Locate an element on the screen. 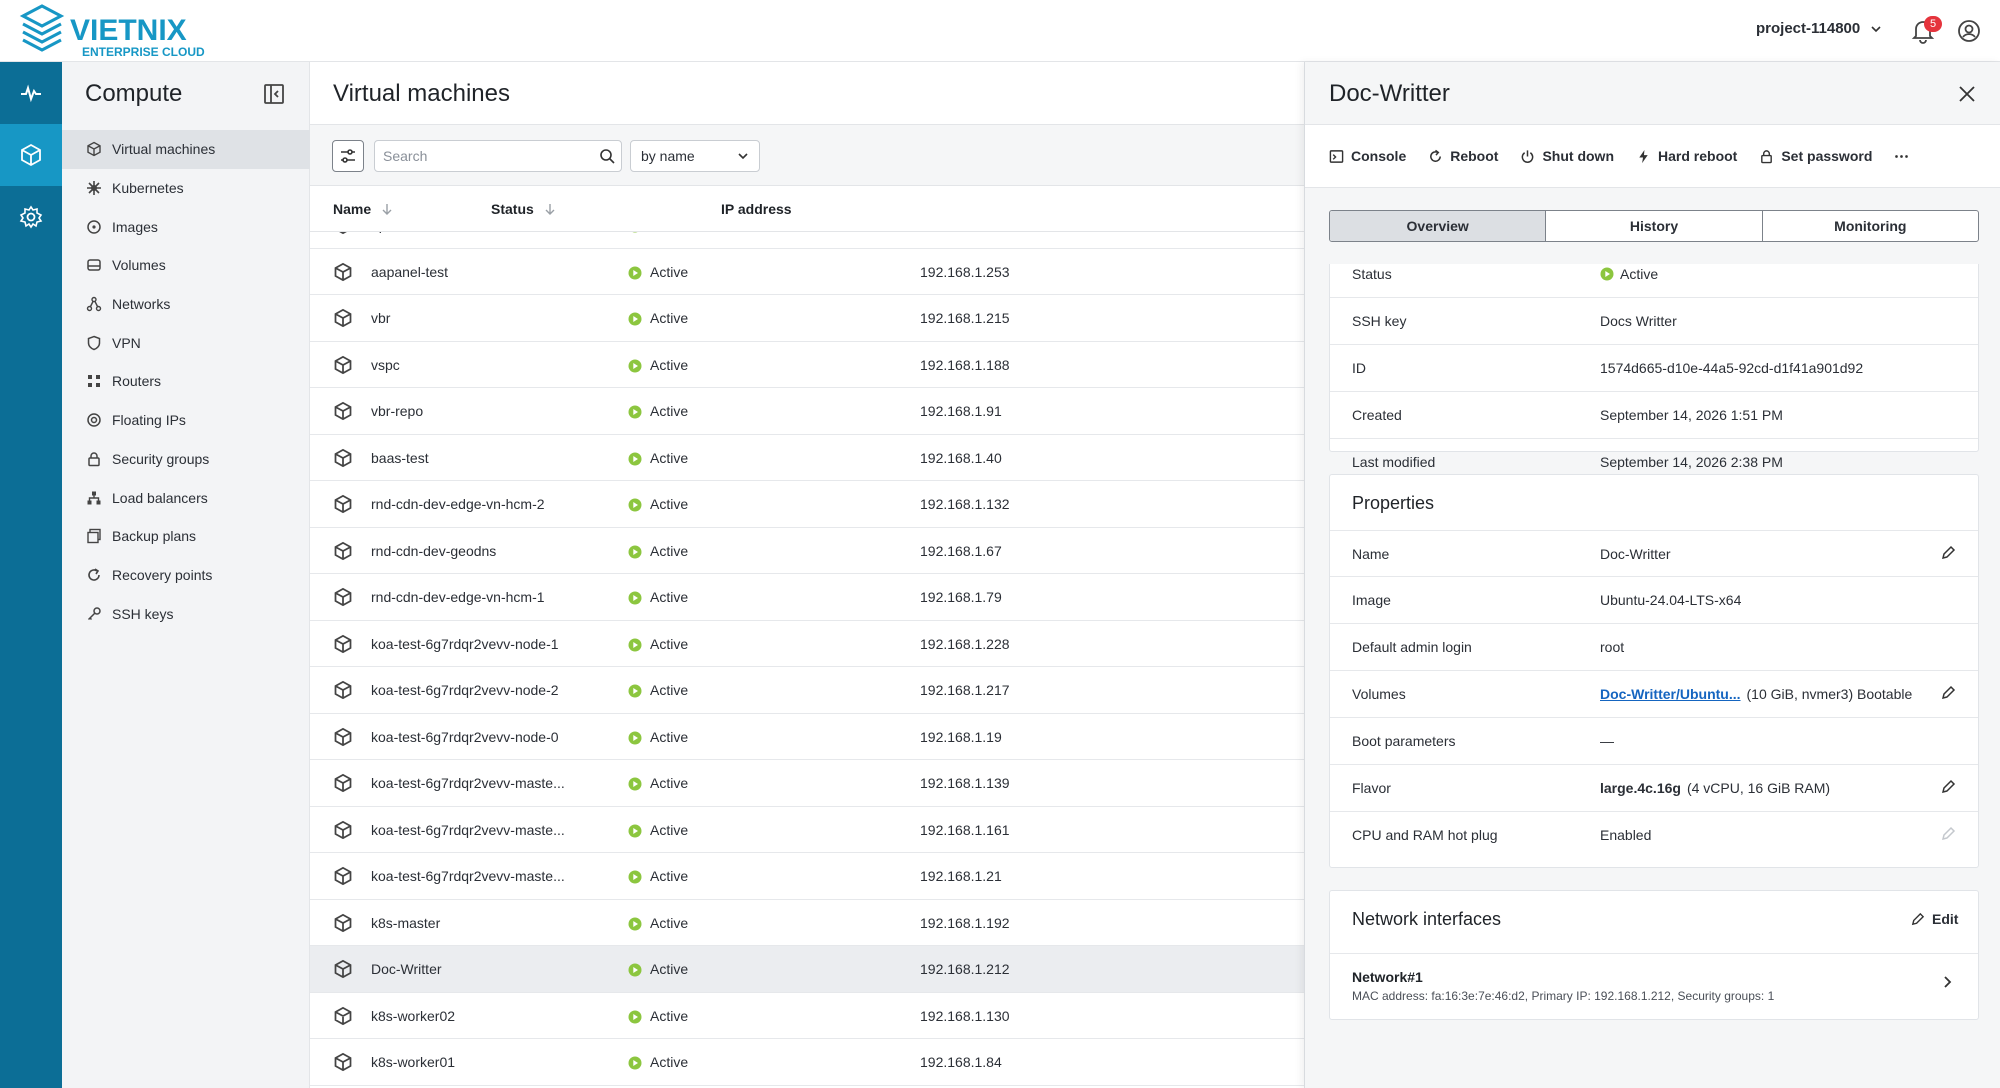  vm-name: rnd-cdn-dev-edge-vn-hcm-2 is located at coordinates (458, 504).